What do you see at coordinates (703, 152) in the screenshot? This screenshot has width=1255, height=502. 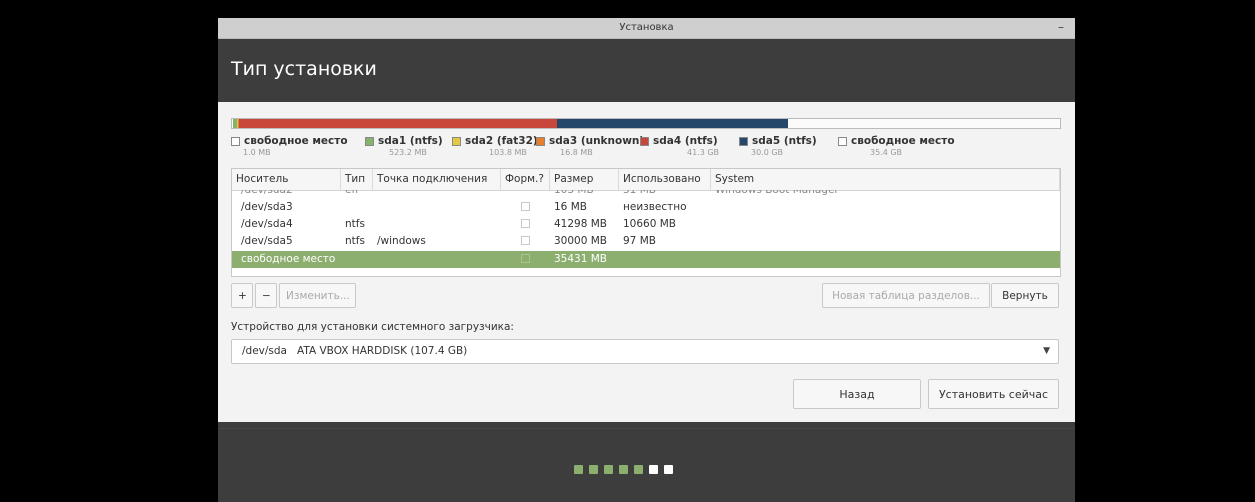 I see `legend-size: 41.3 GB` at bounding box center [703, 152].